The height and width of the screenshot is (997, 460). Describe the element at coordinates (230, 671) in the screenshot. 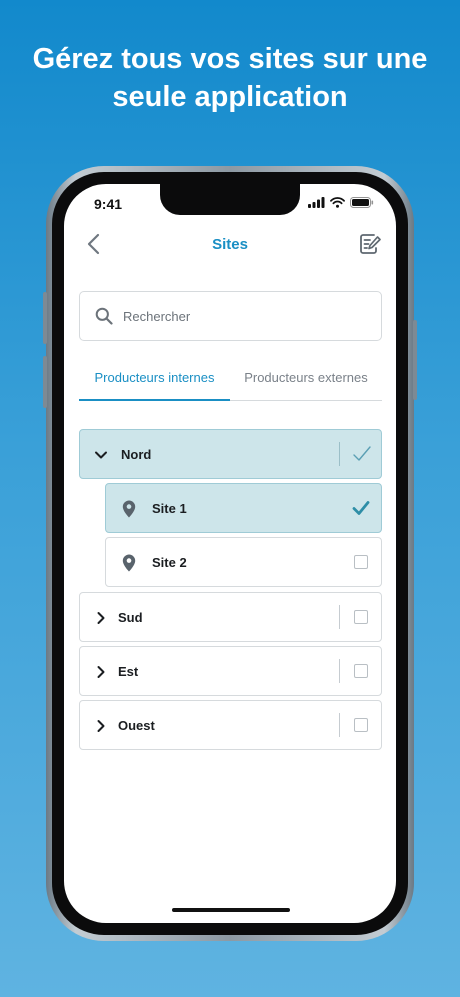

I see `region-row-est: Est` at that location.